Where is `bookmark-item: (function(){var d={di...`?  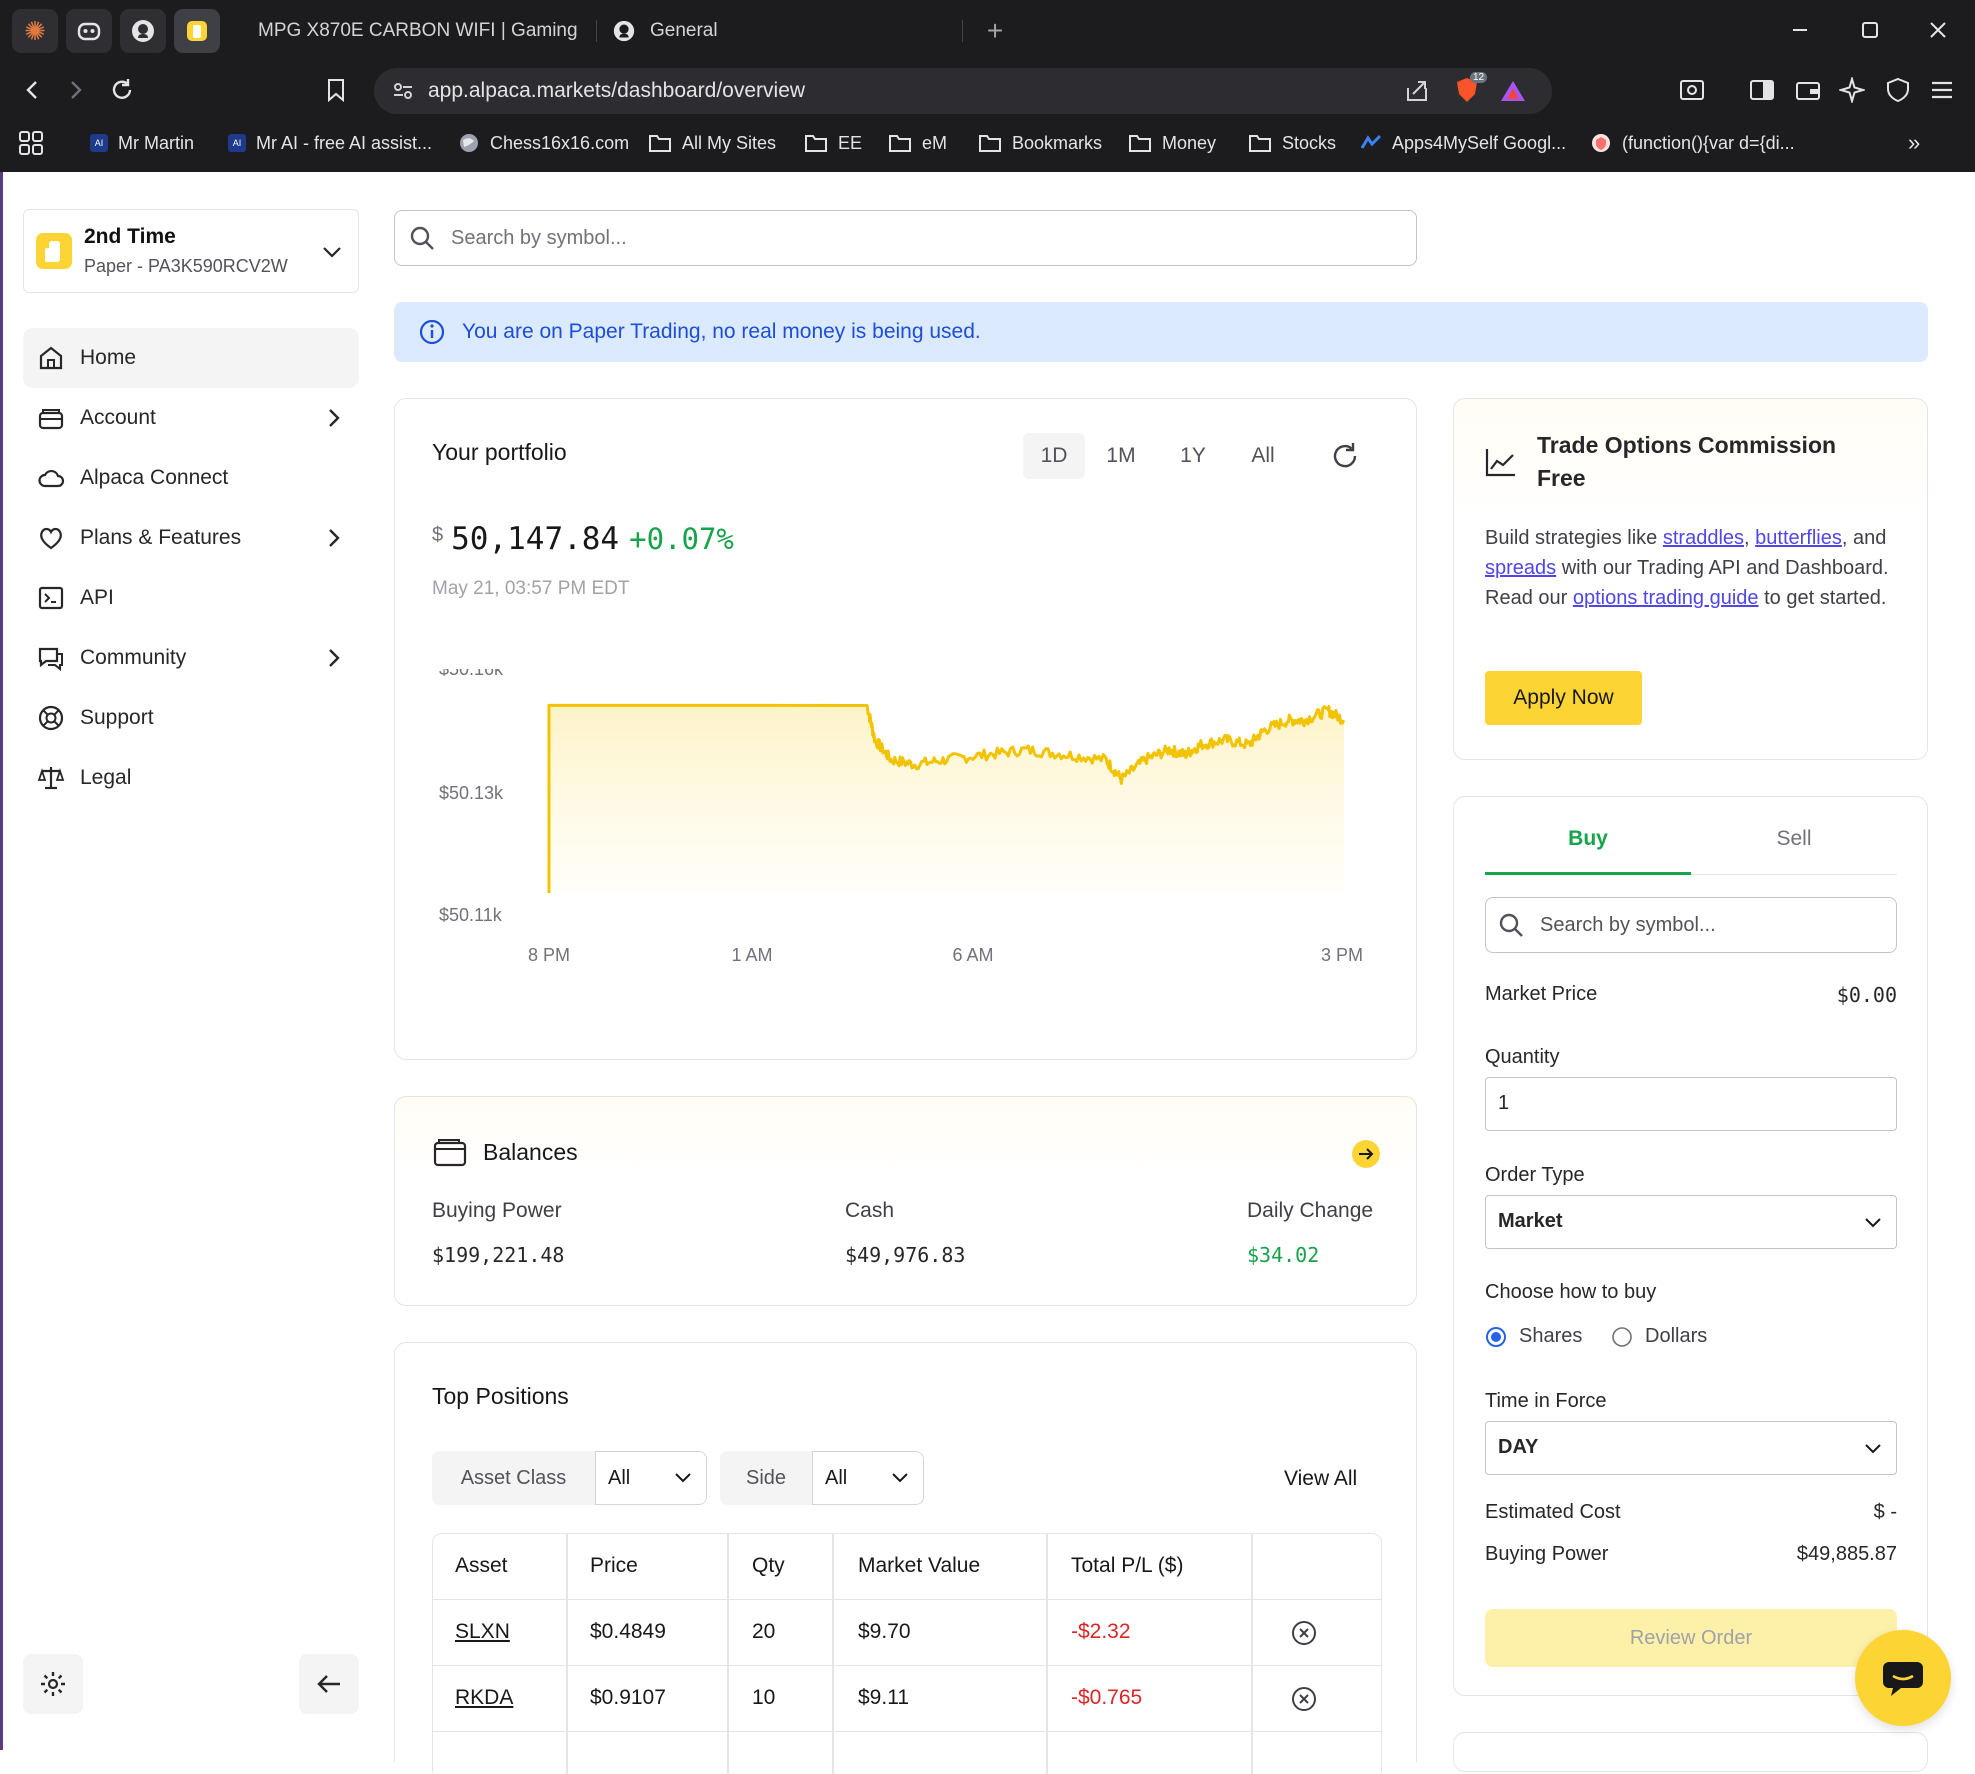 bookmark-item: (function(){var d={di... is located at coordinates (1692, 143).